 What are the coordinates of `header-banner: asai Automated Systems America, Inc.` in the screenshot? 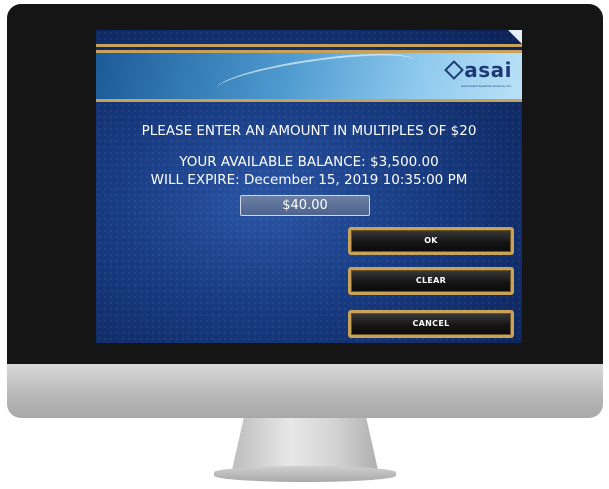 It's located at (309, 76).